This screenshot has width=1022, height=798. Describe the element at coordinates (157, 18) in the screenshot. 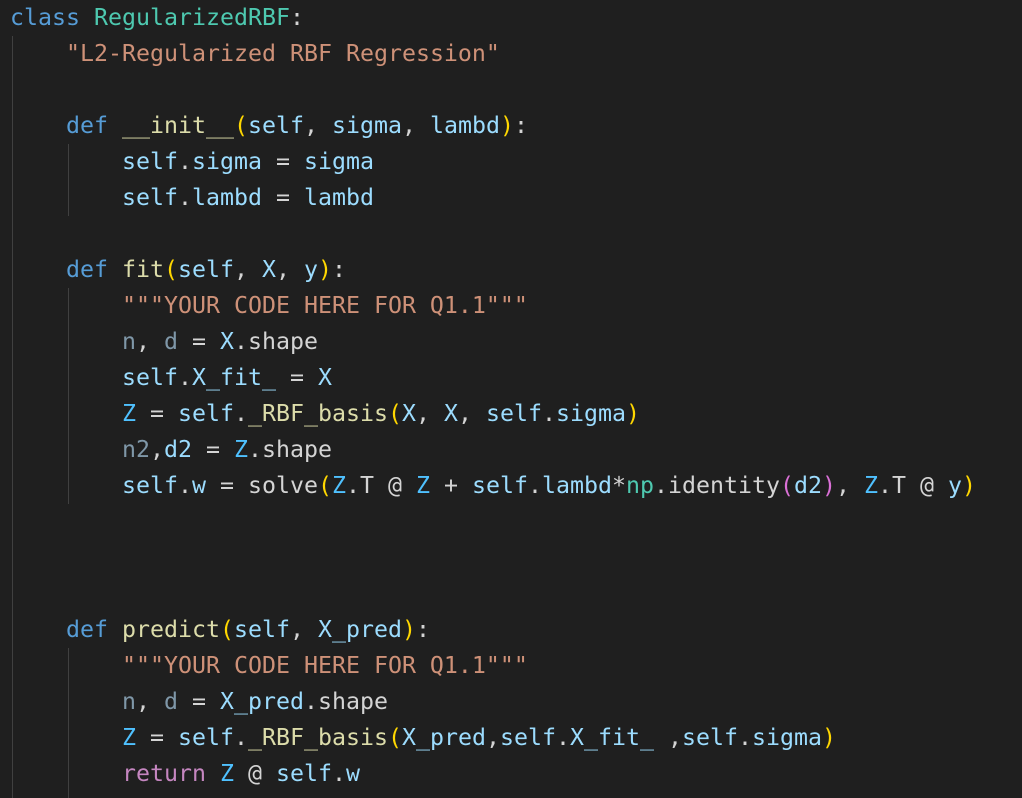

I see `code-line: class RegularizedRBF:` at that location.